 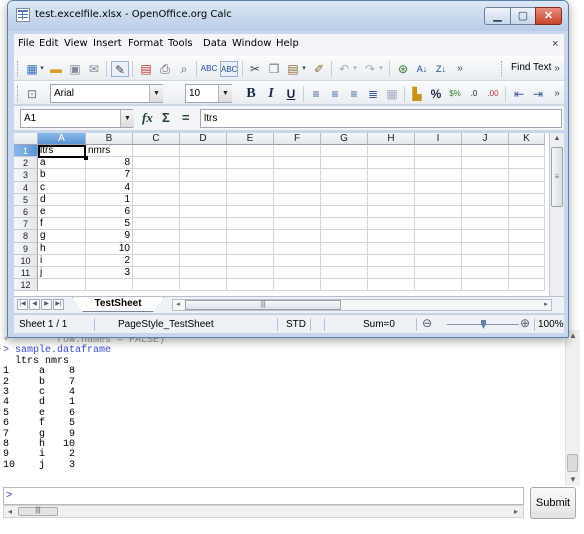 What do you see at coordinates (436, 94) in the screenshot?
I see `percent-button: %` at bounding box center [436, 94].